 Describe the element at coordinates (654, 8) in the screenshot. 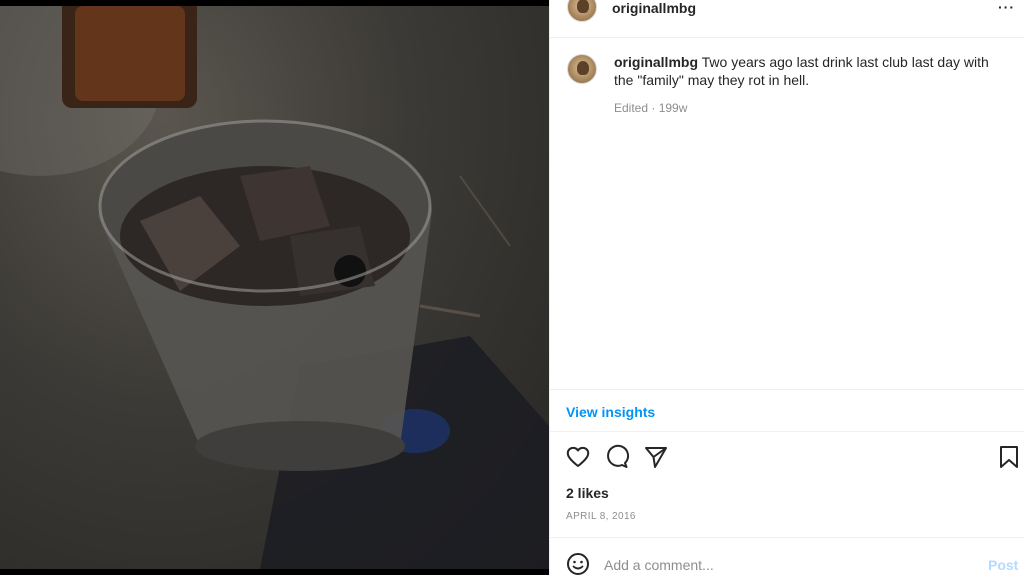

I see `header-username: originallmbg` at that location.